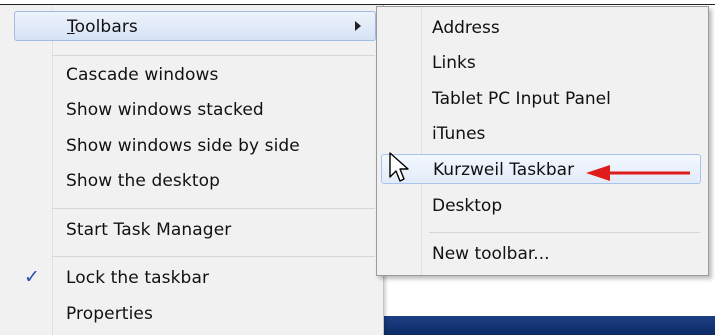 The height and width of the screenshot is (335, 715). Describe the element at coordinates (109, 314) in the screenshot. I see `menu-item-label: Properties` at that location.